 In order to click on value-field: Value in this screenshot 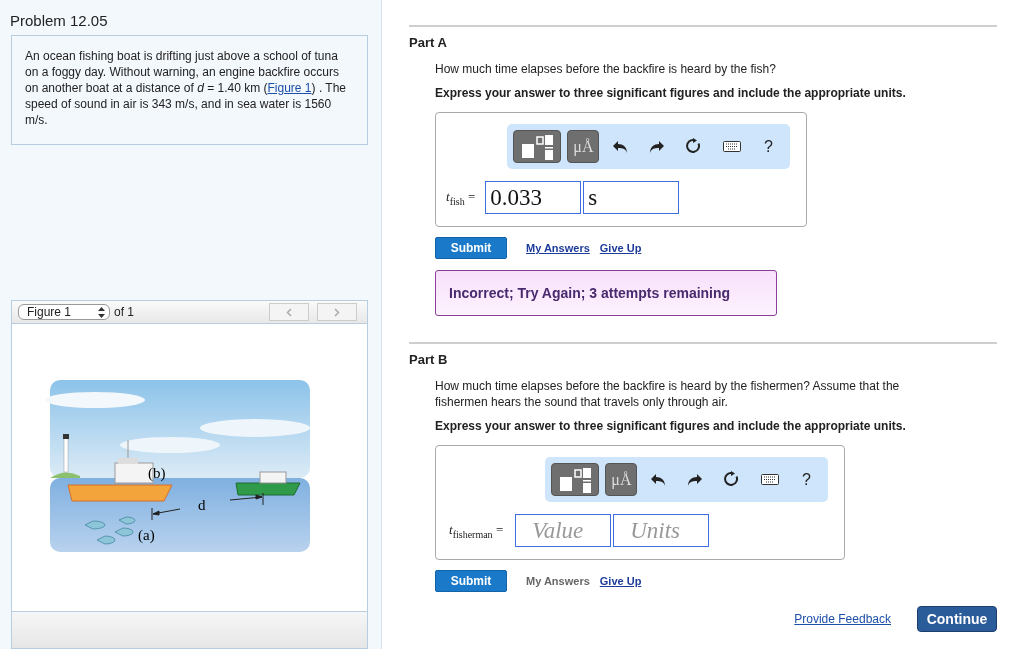, I will do `click(563, 530)`.